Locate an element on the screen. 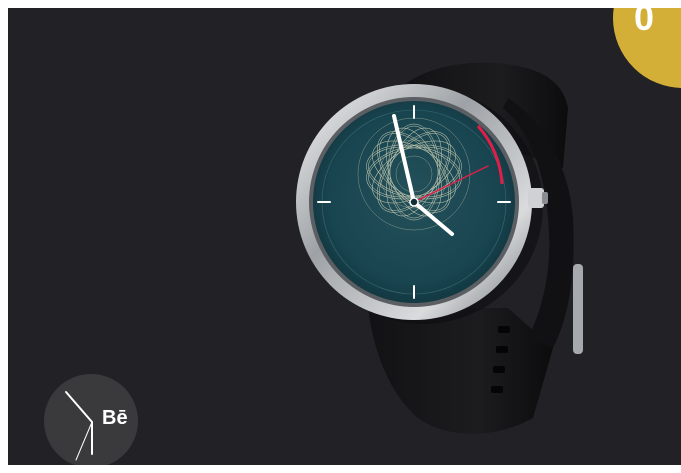 Image resolution: width=681 pixels, height=473 pixels. hand-pin is located at coordinates (414, 202).